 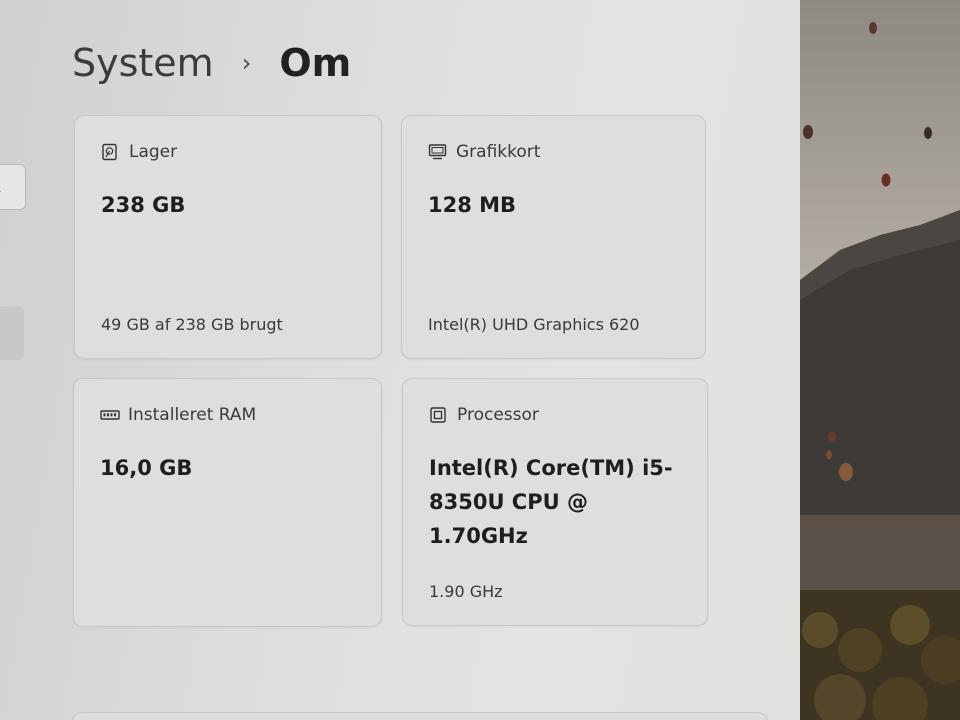 What do you see at coordinates (192, 415) in the screenshot?
I see `ram-title: Installeret RAM` at bounding box center [192, 415].